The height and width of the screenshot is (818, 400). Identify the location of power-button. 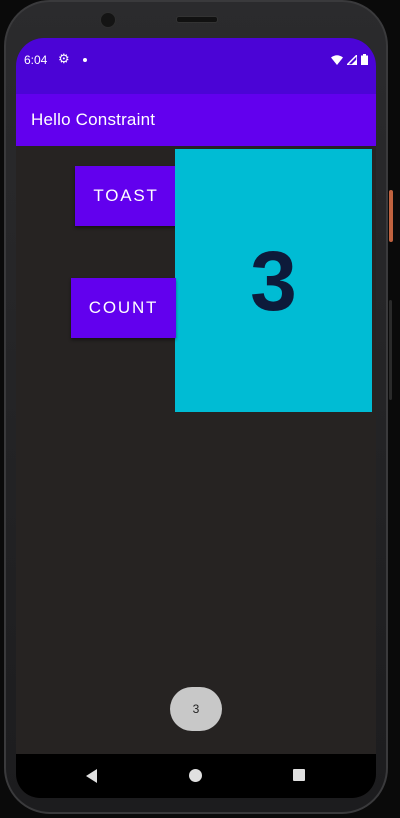
(391, 216).